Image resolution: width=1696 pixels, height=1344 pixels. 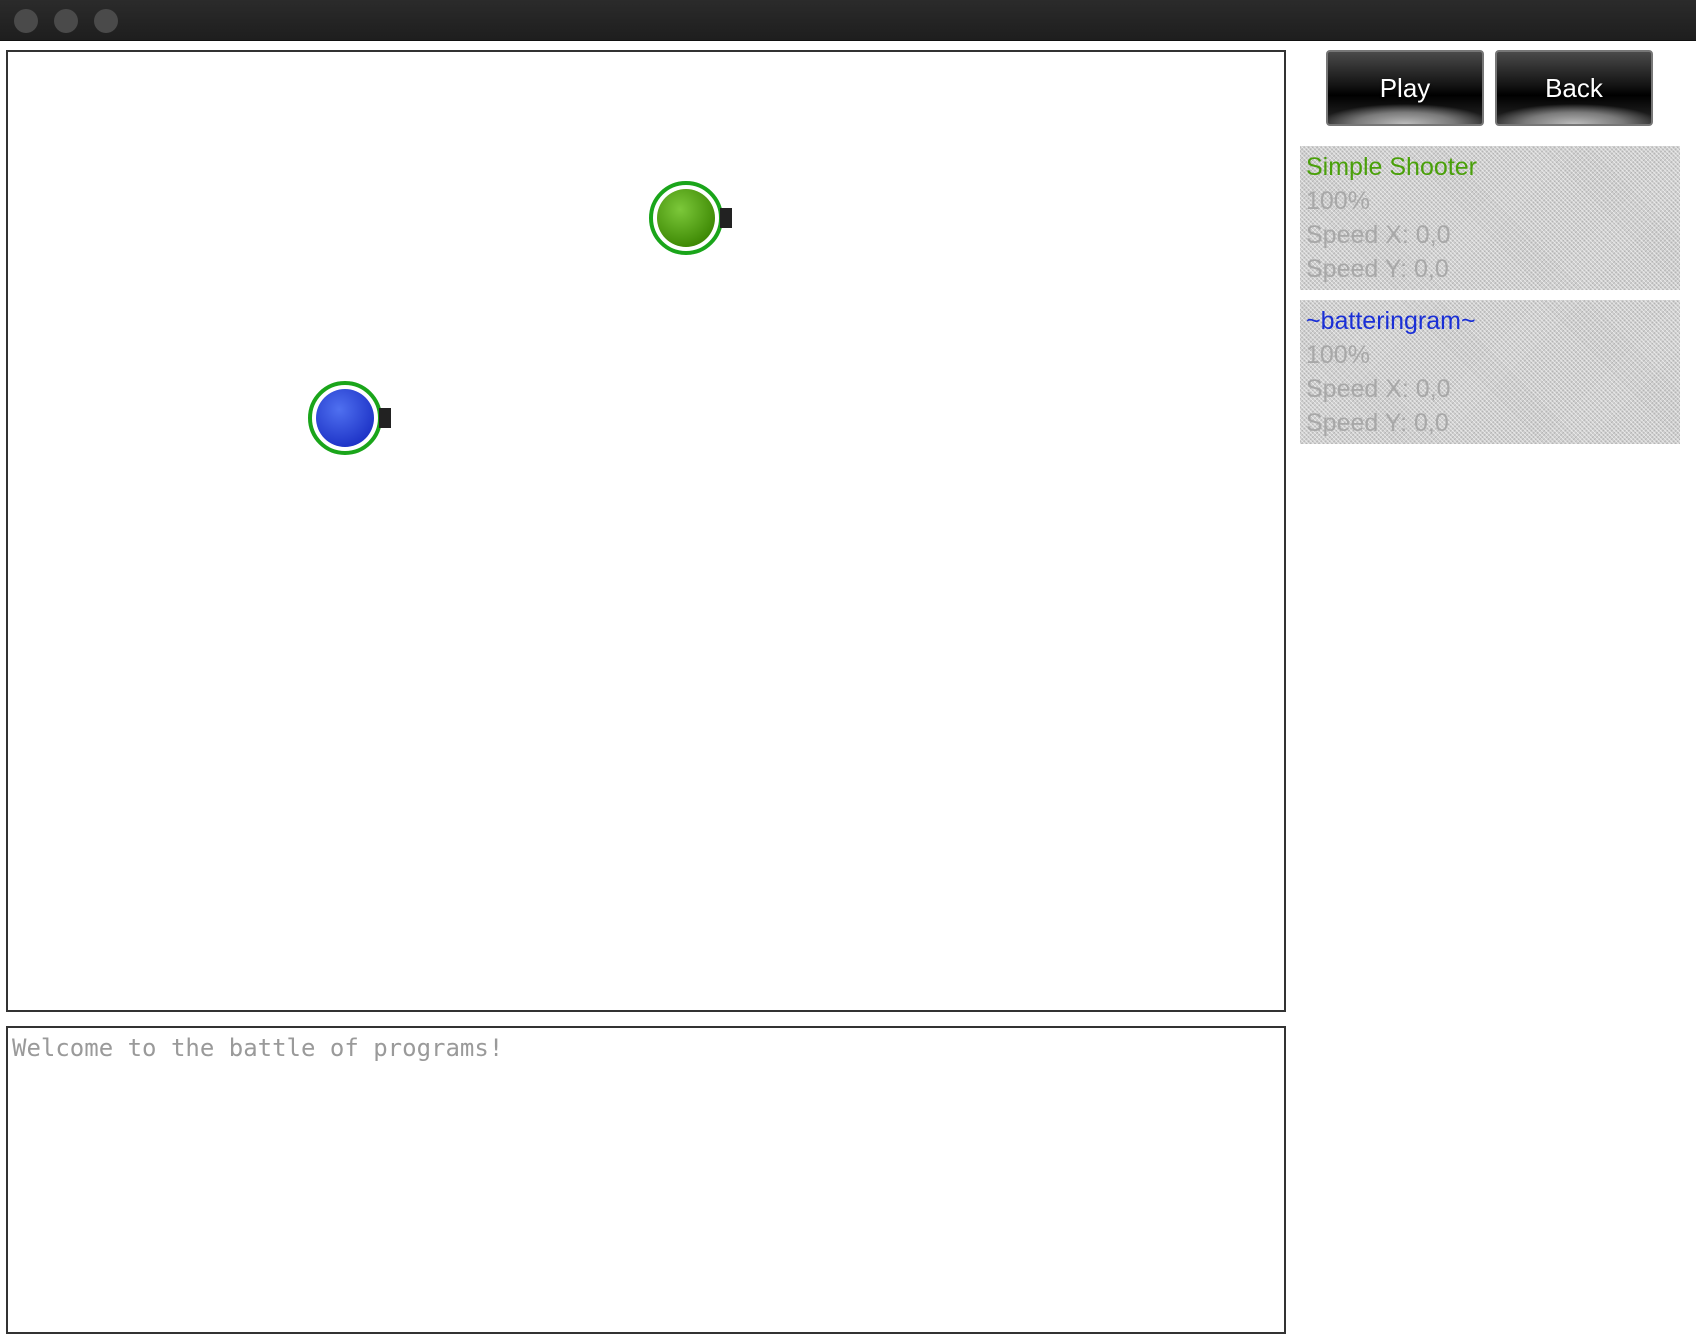 I want to click on robot-simple-shooter, so click(x=690, y=218).